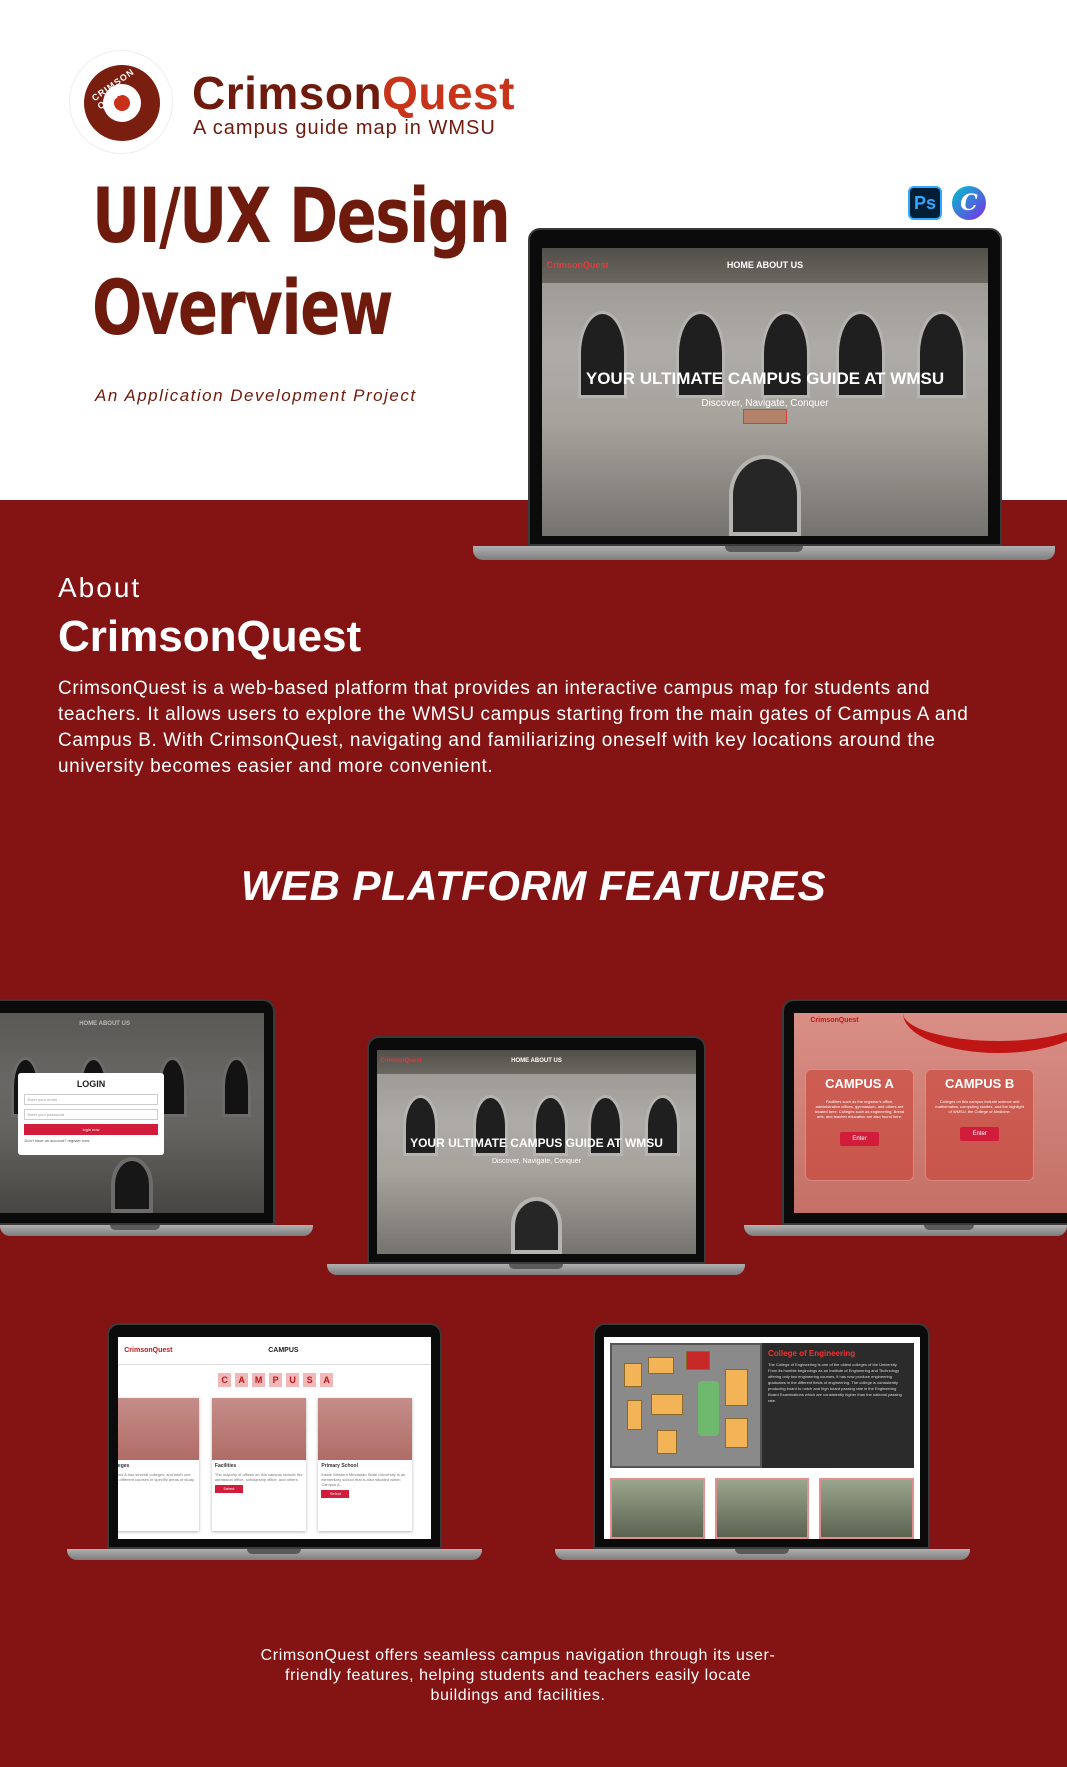 The image size is (1067, 1767). Describe the element at coordinates (536, 1061) in the screenshot. I see `home-nav-links: HOME ABOUT US` at that location.